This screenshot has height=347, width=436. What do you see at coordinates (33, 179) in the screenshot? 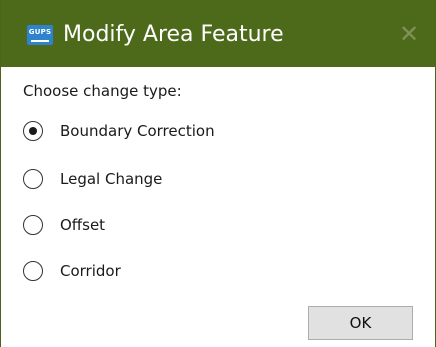
I see `radio-legal-change` at bounding box center [33, 179].